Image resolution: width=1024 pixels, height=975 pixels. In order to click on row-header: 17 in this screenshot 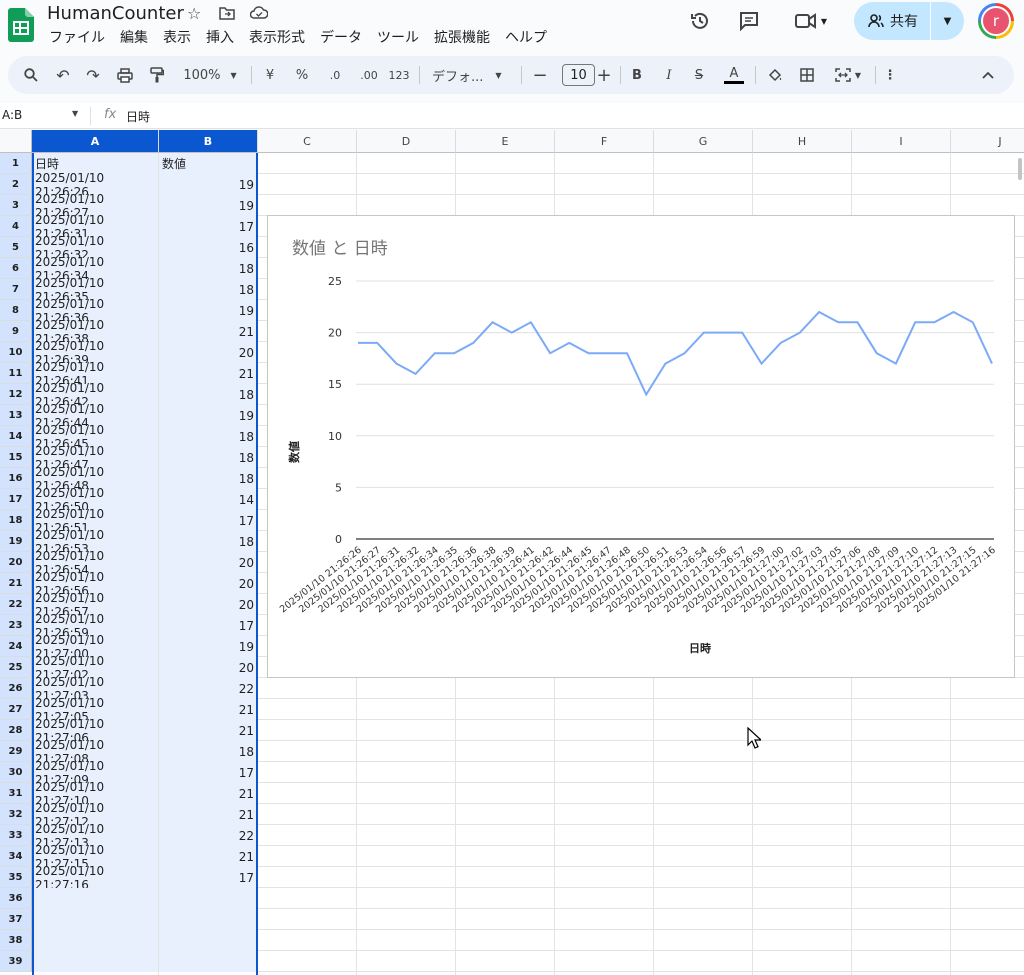, I will do `click(16, 499)`.